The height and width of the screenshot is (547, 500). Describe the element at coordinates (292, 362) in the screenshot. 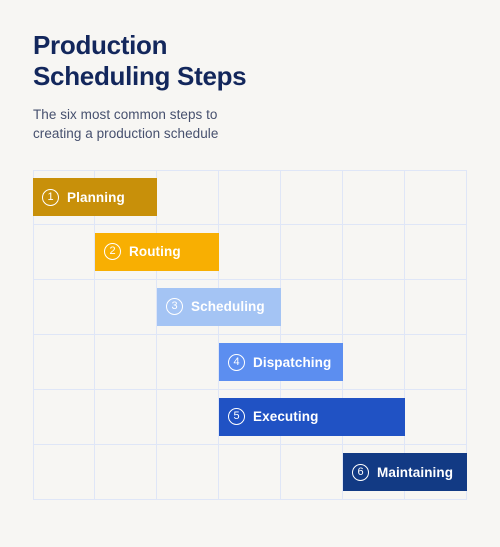

I see `gantt-bar-label: Dispatching` at that location.